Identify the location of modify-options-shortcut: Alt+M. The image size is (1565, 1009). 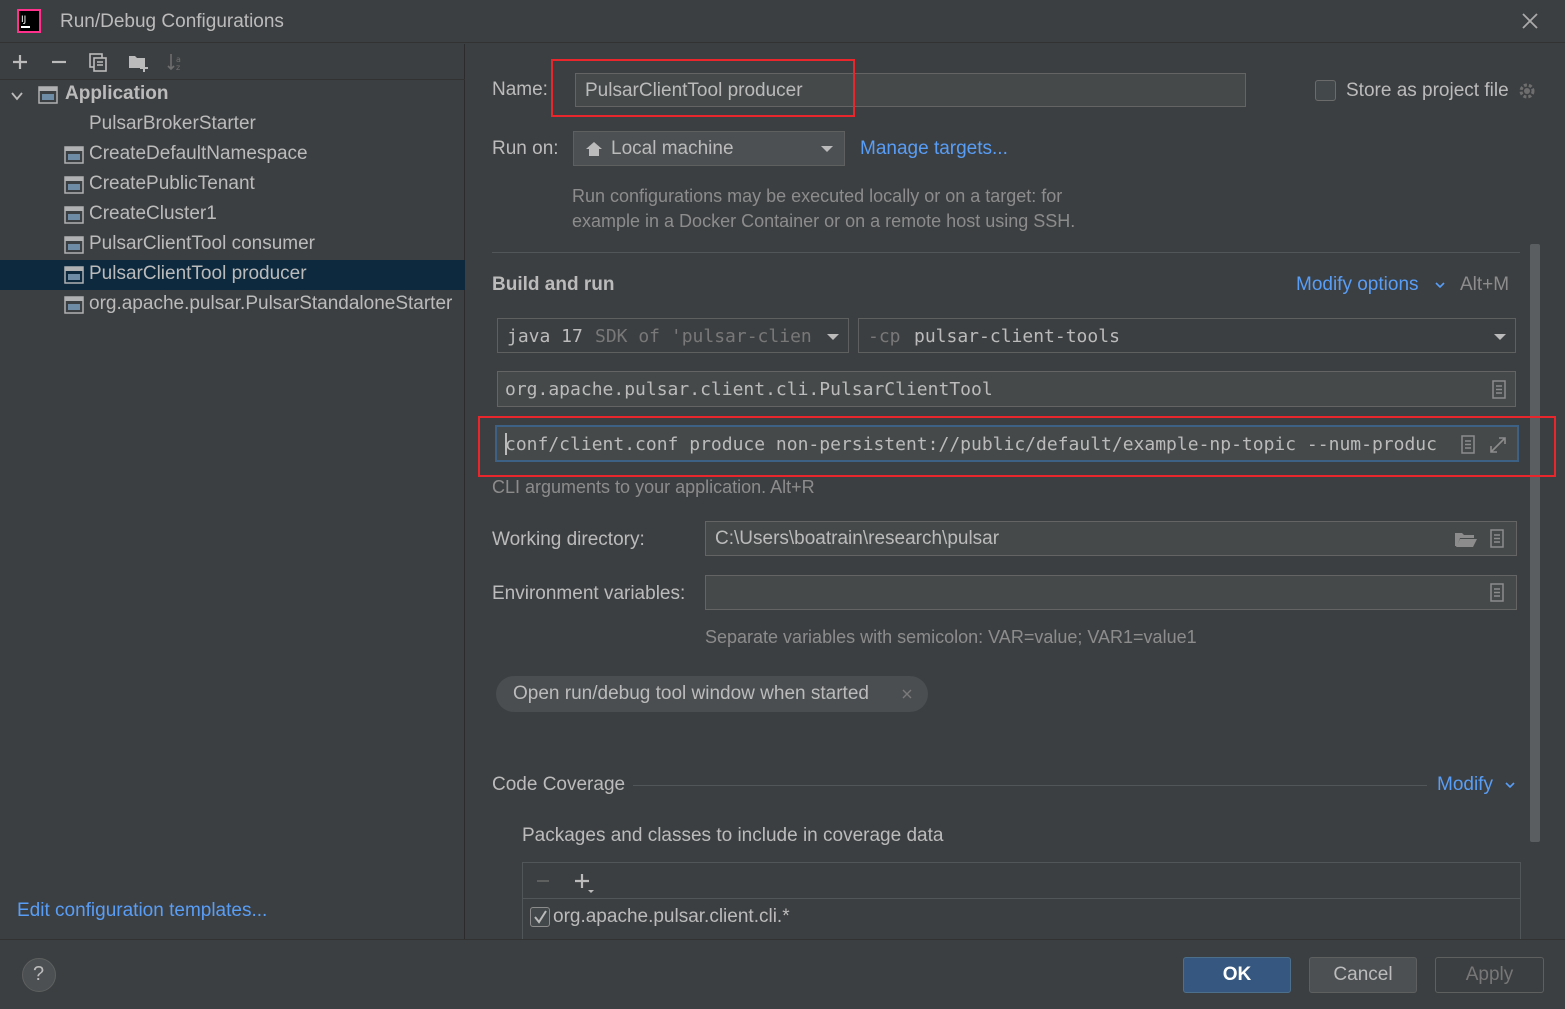
(1485, 284).